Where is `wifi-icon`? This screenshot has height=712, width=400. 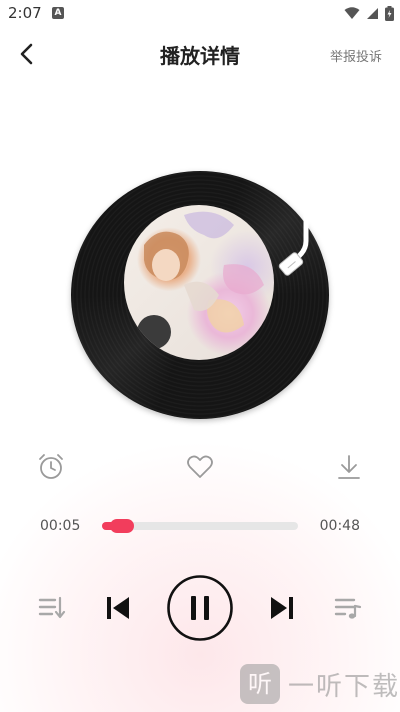 wifi-icon is located at coordinates (352, 12).